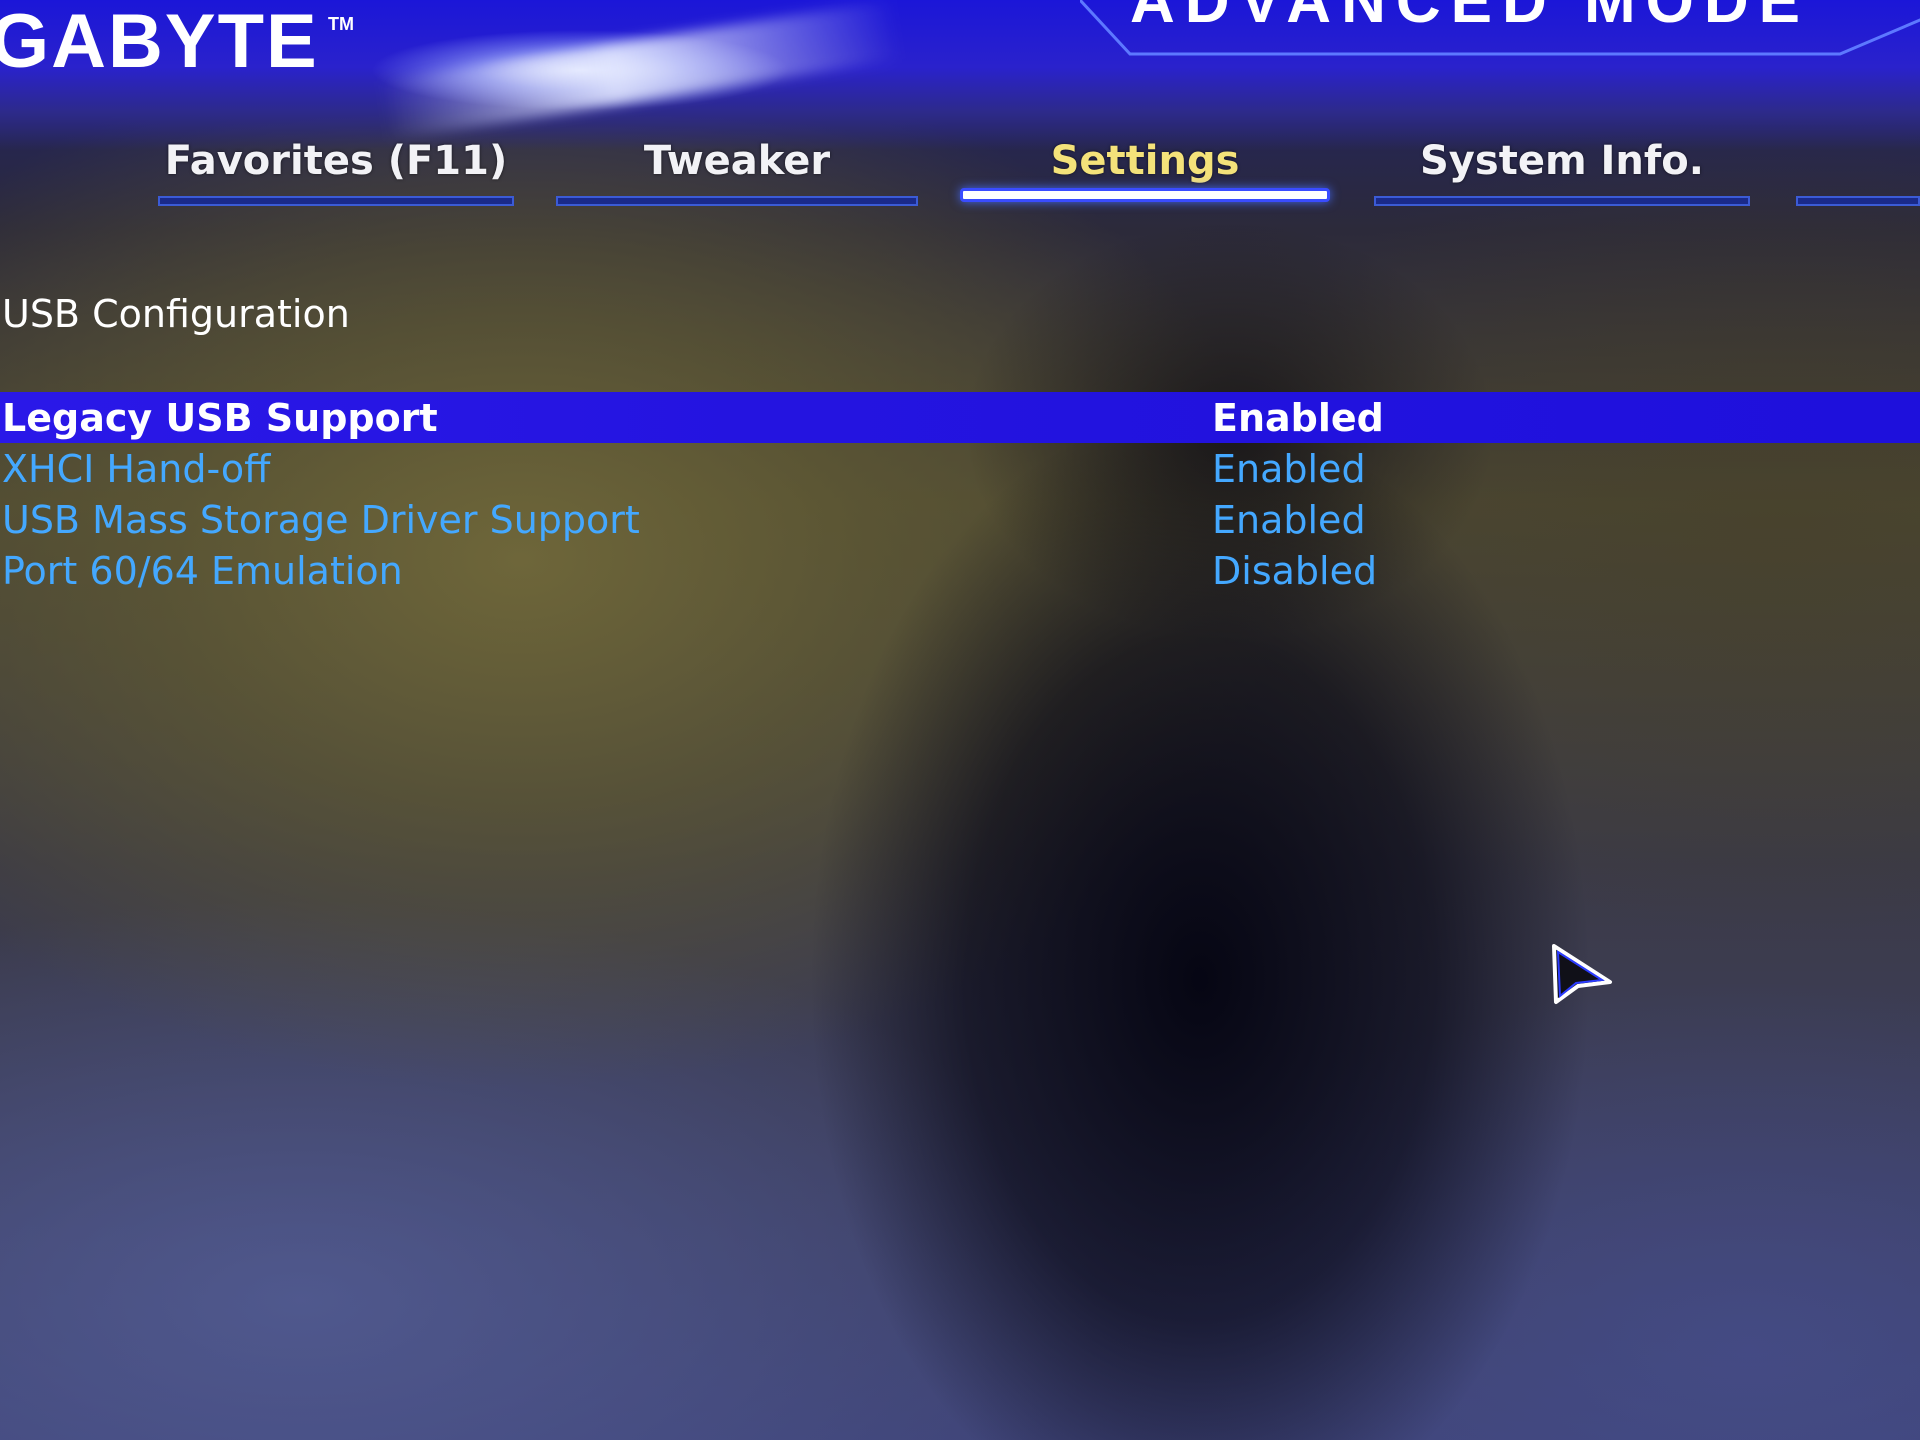  Describe the element at coordinates (341, 24) in the screenshot. I see `trademark-mark: TM` at that location.